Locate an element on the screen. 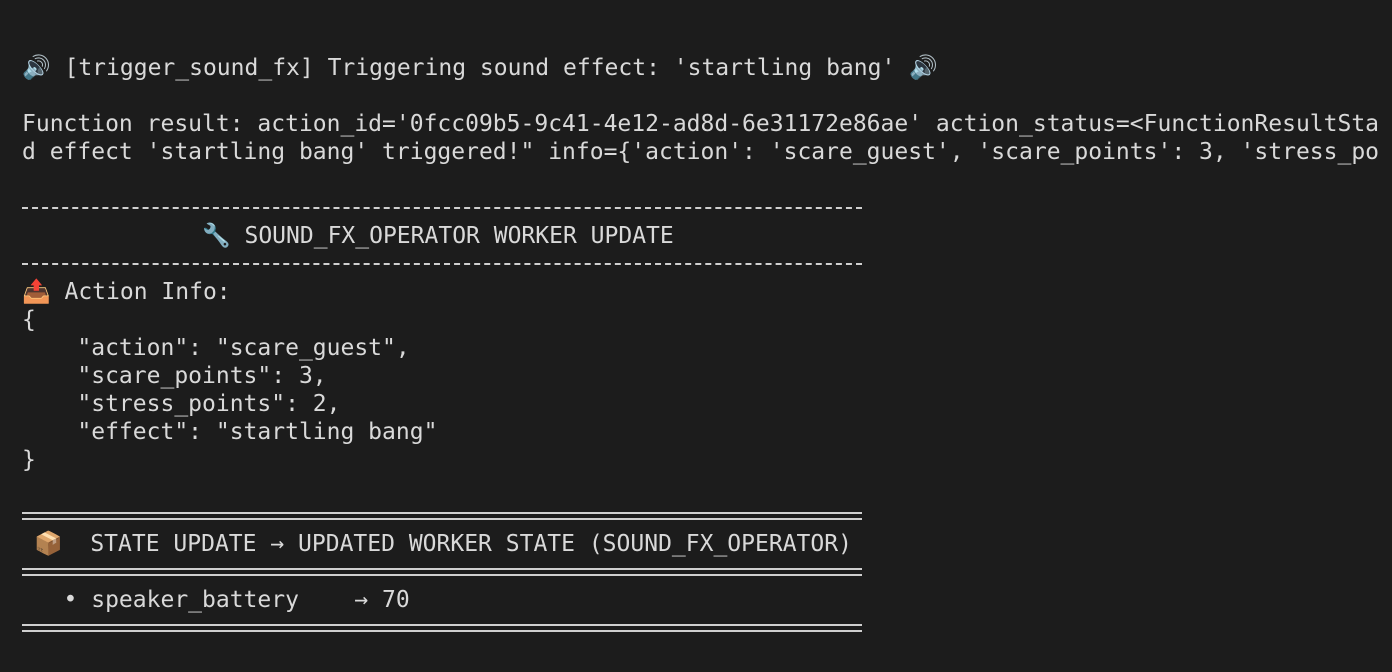  json-line: "action": "scare_guest", is located at coordinates (216, 348).